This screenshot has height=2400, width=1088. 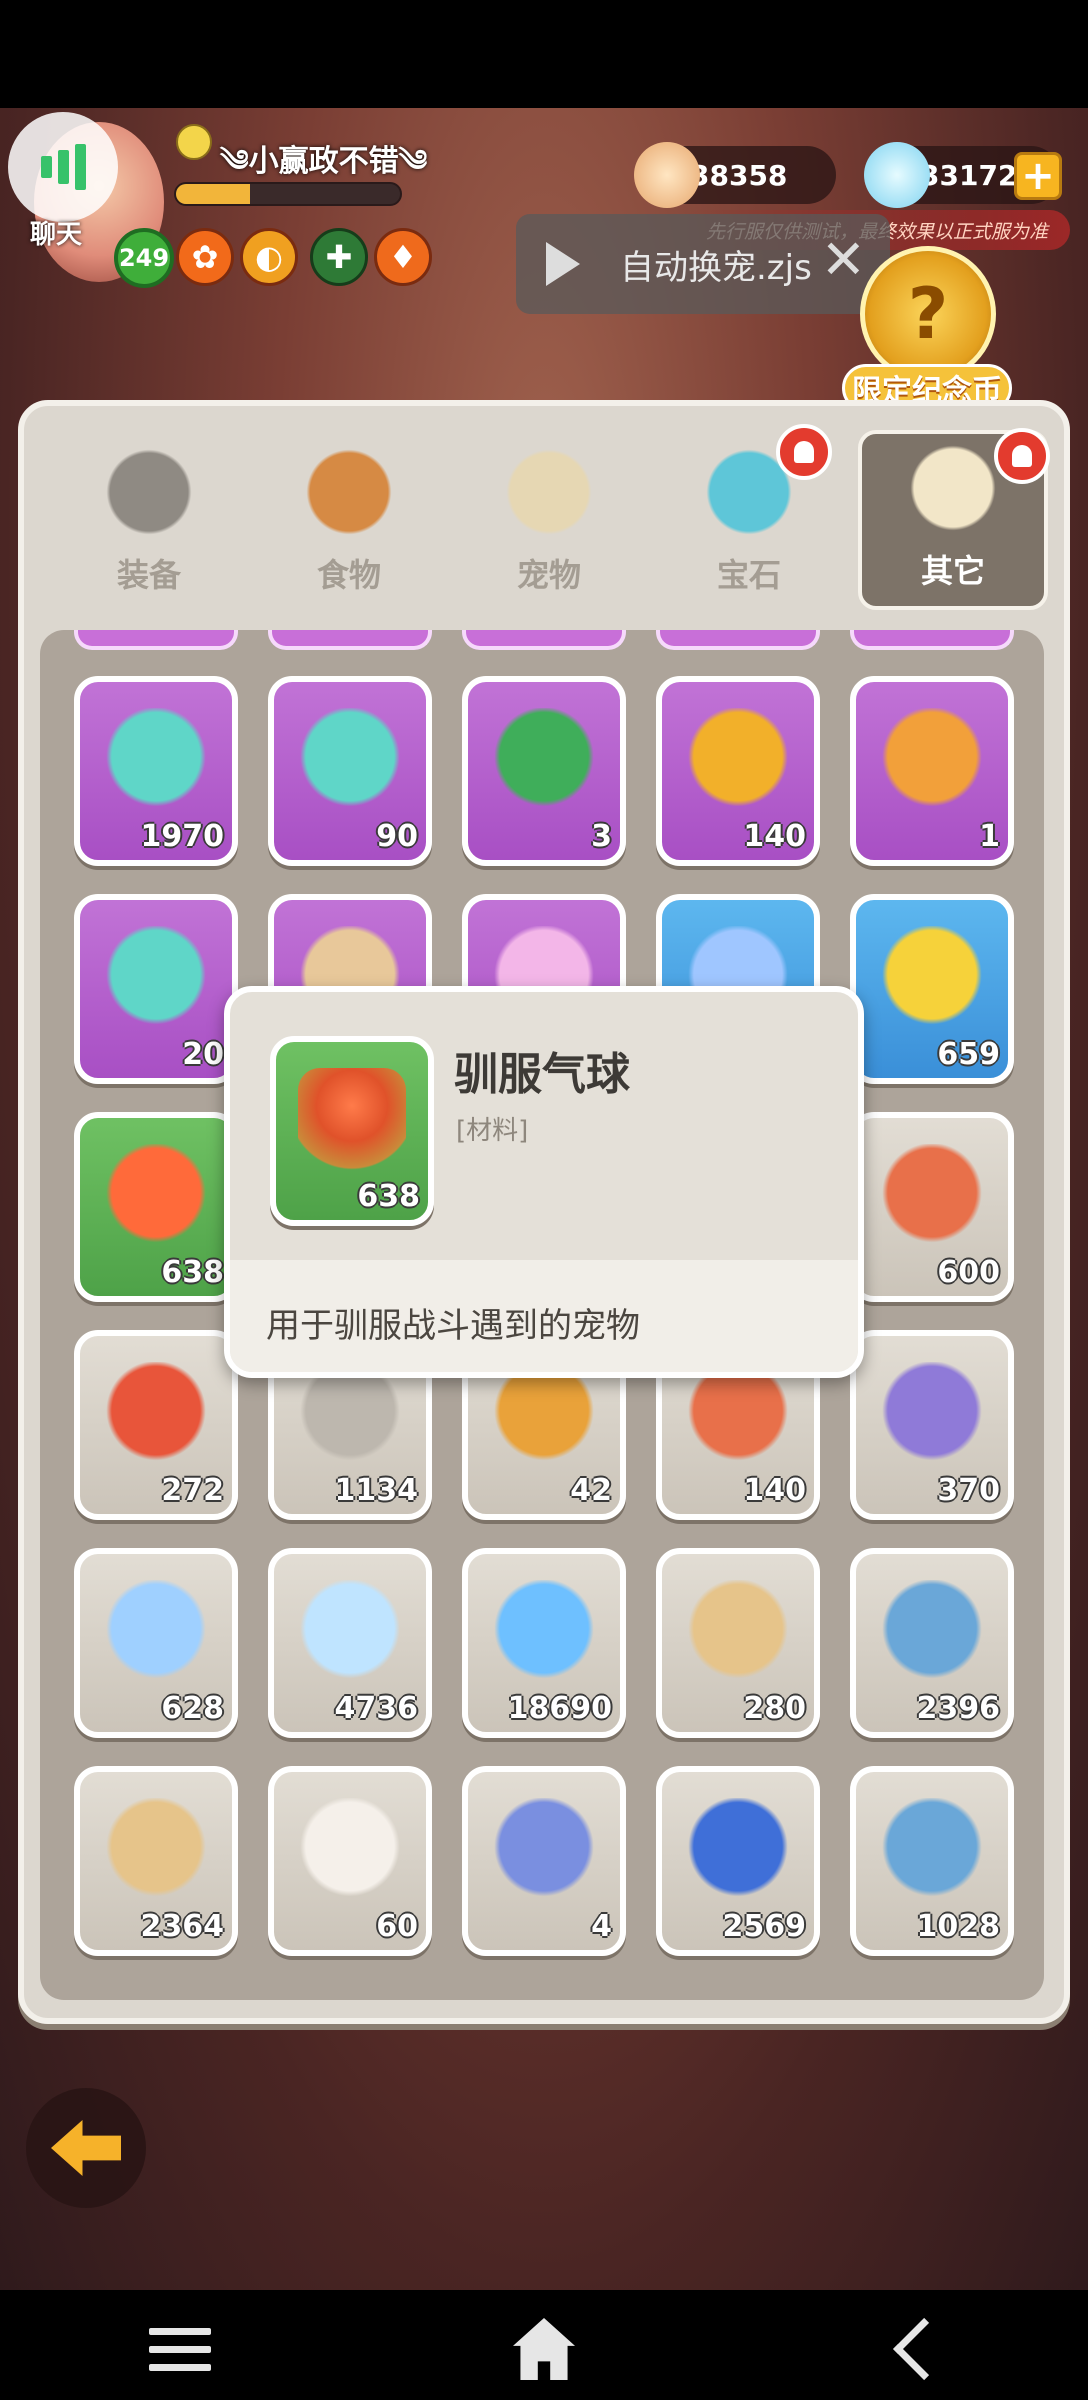 I want to click on diamond-currency-icon, so click(x=897, y=175).